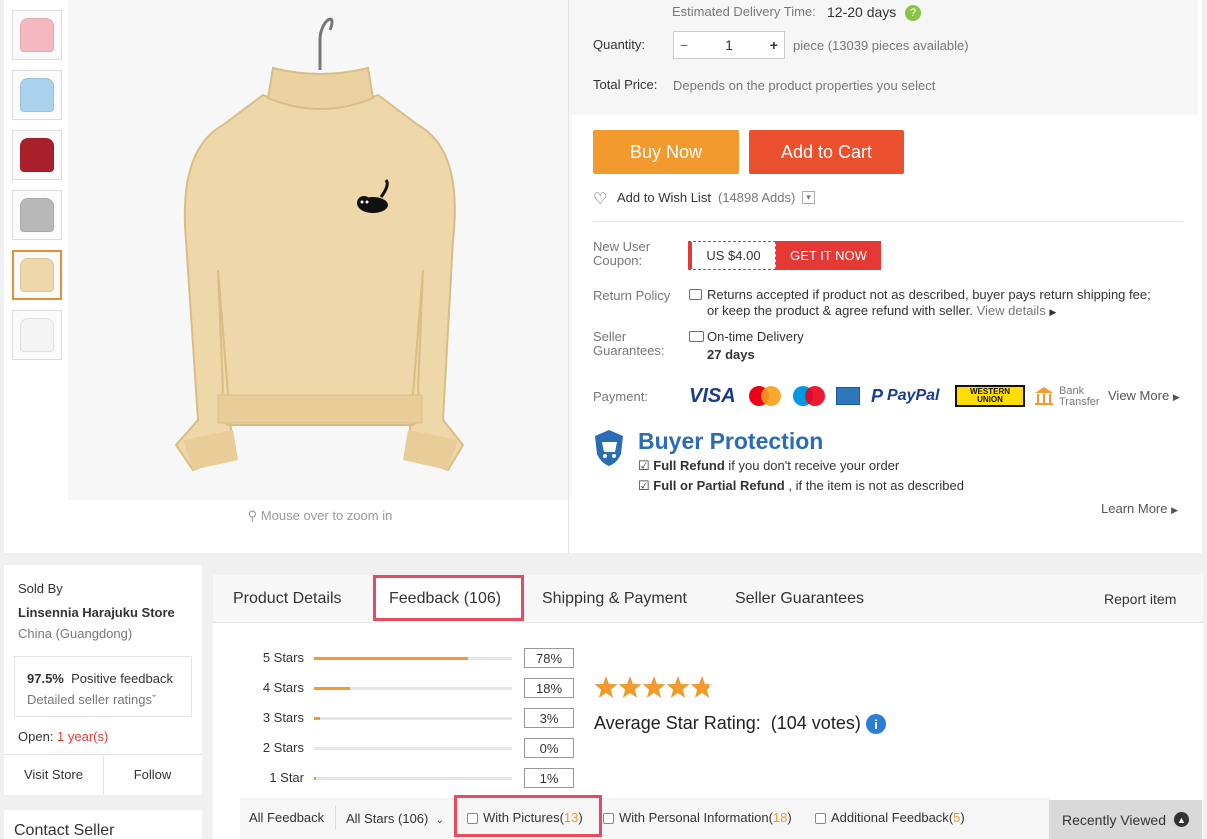 The height and width of the screenshot is (839, 1207). I want to click on report-item-link: Report item, so click(1140, 599).